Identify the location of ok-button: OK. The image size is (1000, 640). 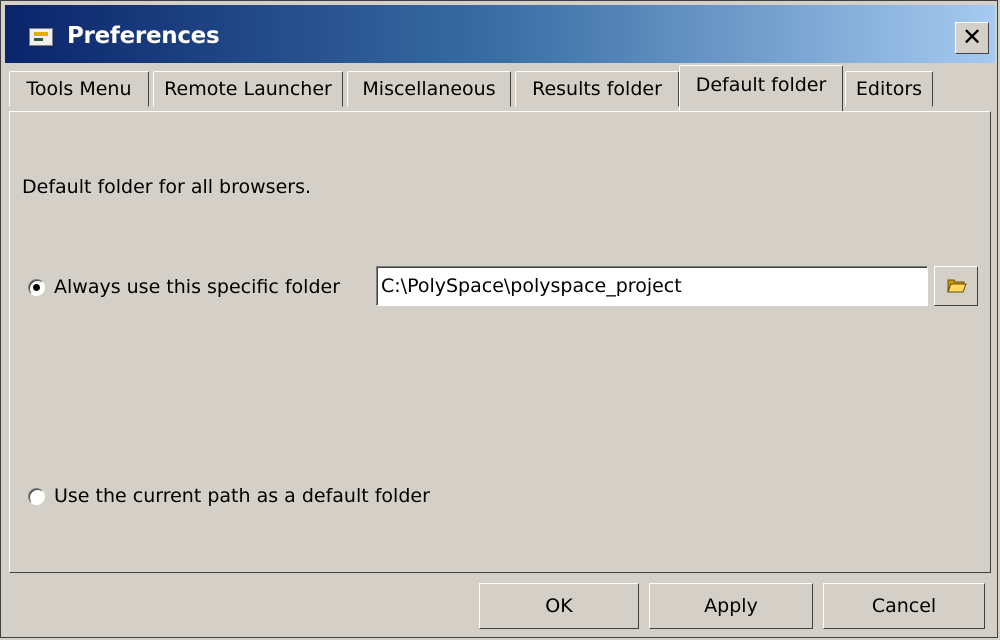
(559, 606).